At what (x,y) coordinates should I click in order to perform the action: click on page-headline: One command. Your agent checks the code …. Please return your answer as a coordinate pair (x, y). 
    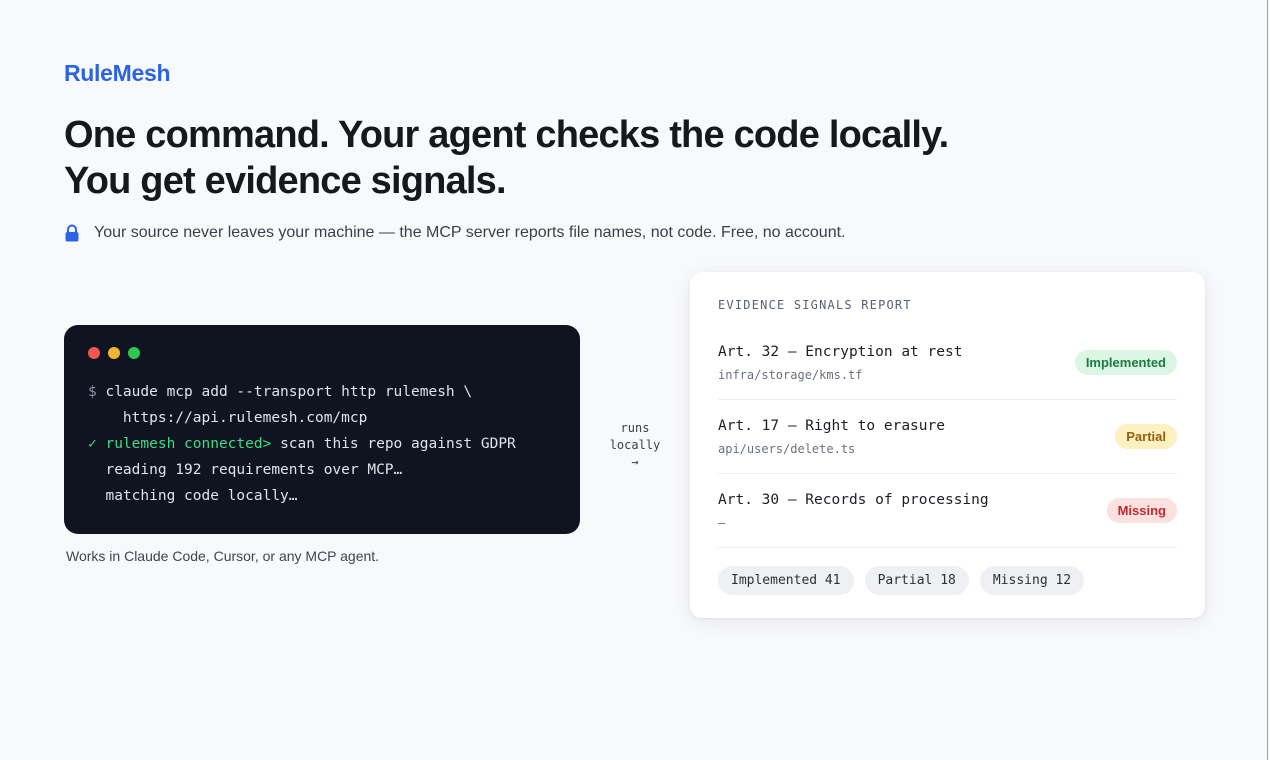
    Looking at the image, I should click on (614, 158).